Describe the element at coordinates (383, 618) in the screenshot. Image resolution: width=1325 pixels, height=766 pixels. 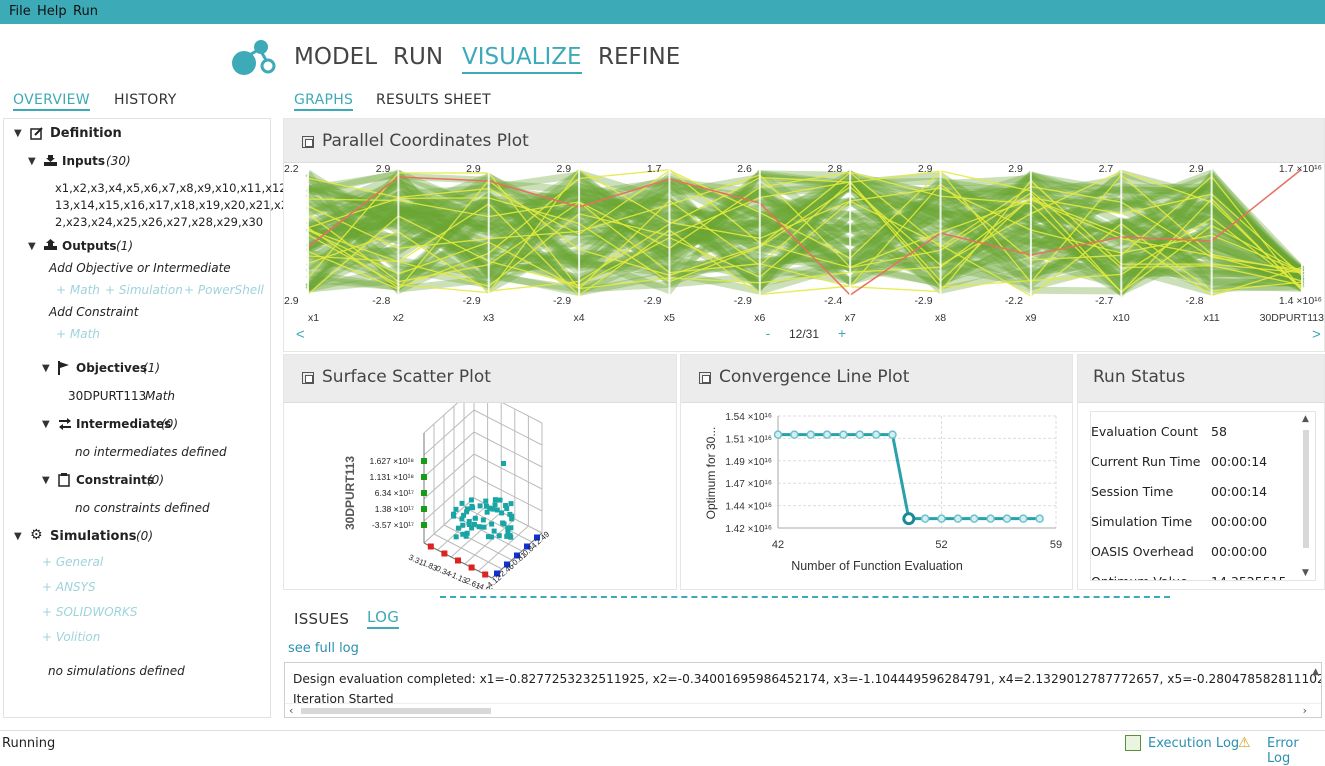
I see `tab-log: LOG` at that location.